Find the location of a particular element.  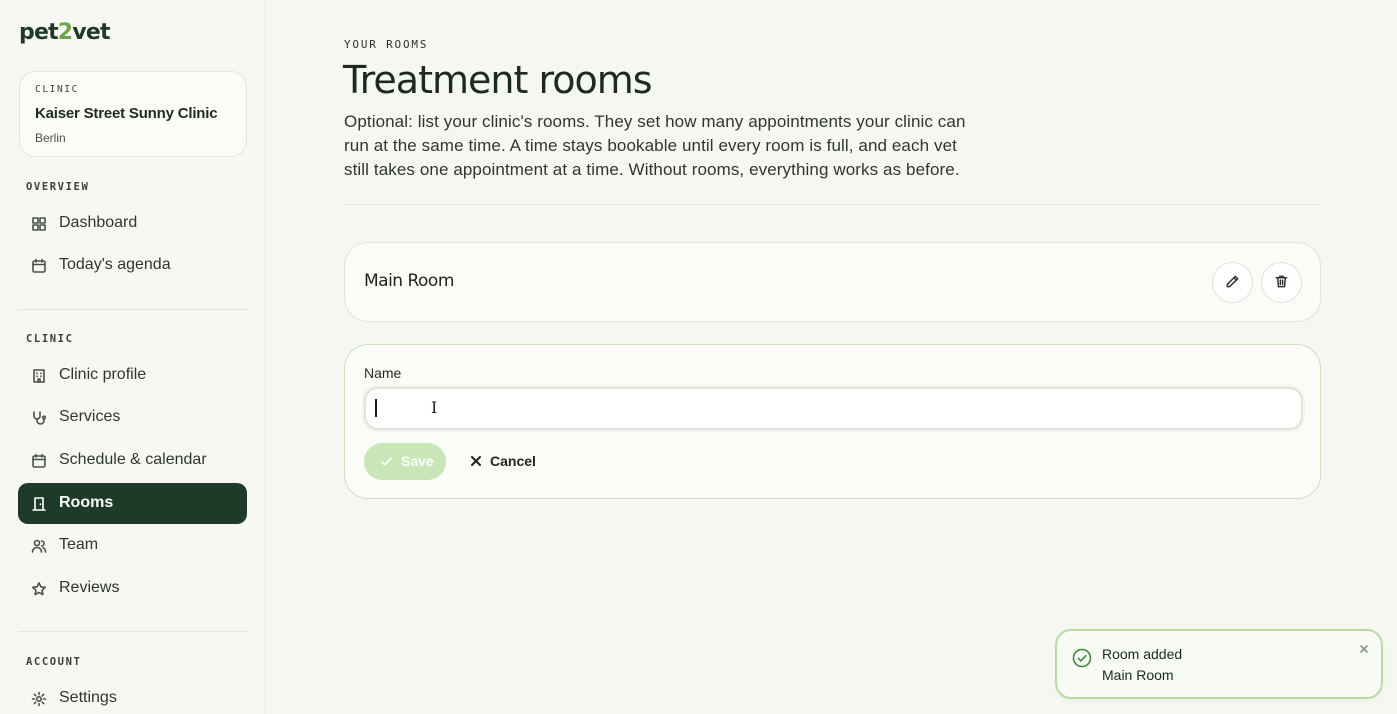

clinic-switcher: CLINIC Kaiser Street Sunny Clinic Berlin is located at coordinates (133, 114).